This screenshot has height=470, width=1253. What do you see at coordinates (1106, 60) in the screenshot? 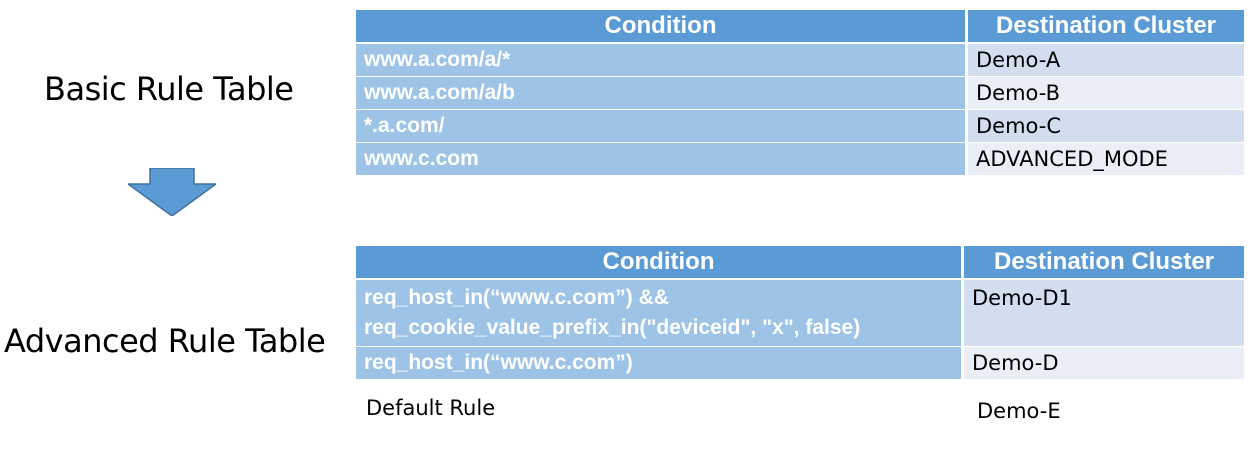
I see `rule-destination-cell: Demo-A` at bounding box center [1106, 60].